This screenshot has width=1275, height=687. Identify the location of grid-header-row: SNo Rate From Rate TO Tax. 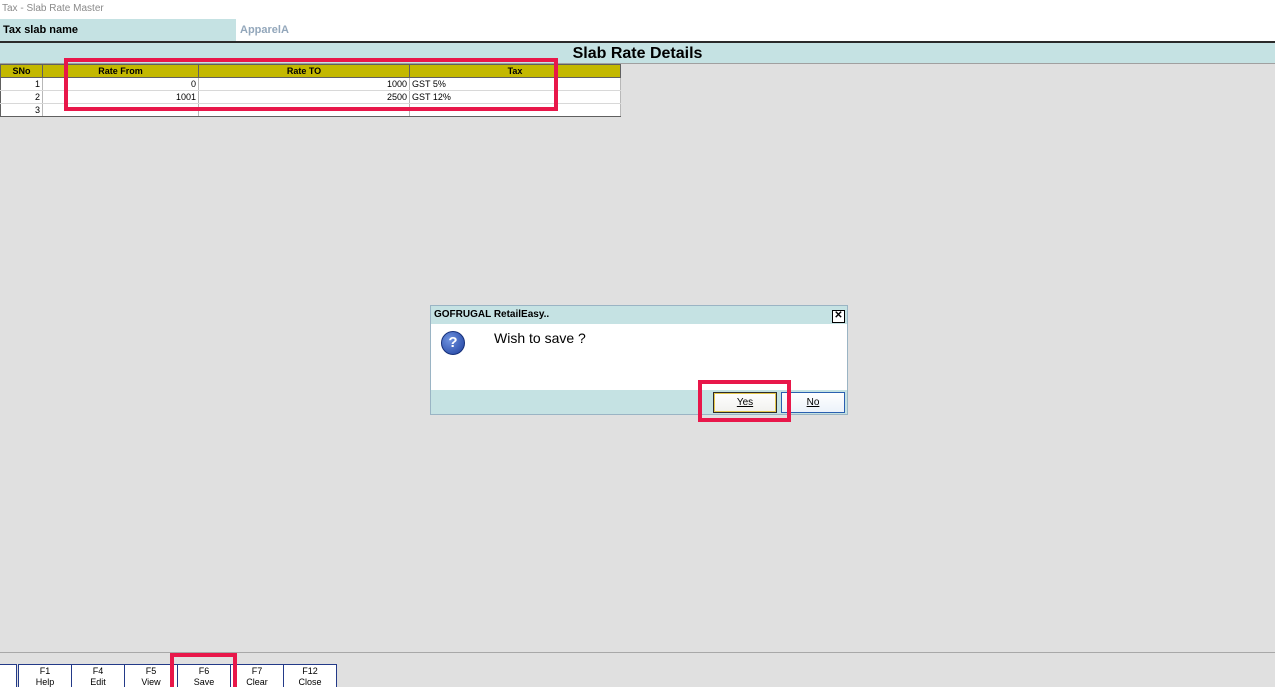
(310, 71).